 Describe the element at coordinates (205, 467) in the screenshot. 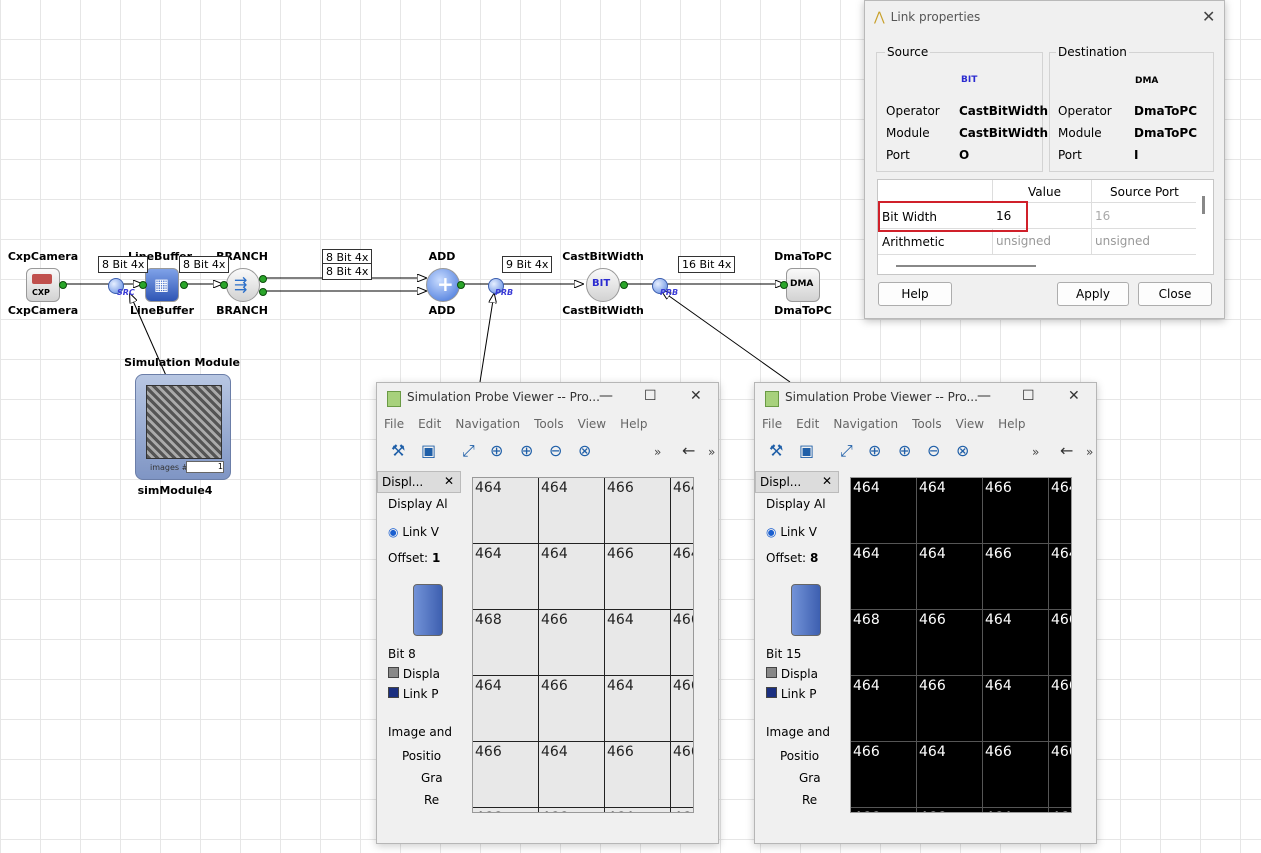

I see `images-value: 1` at that location.